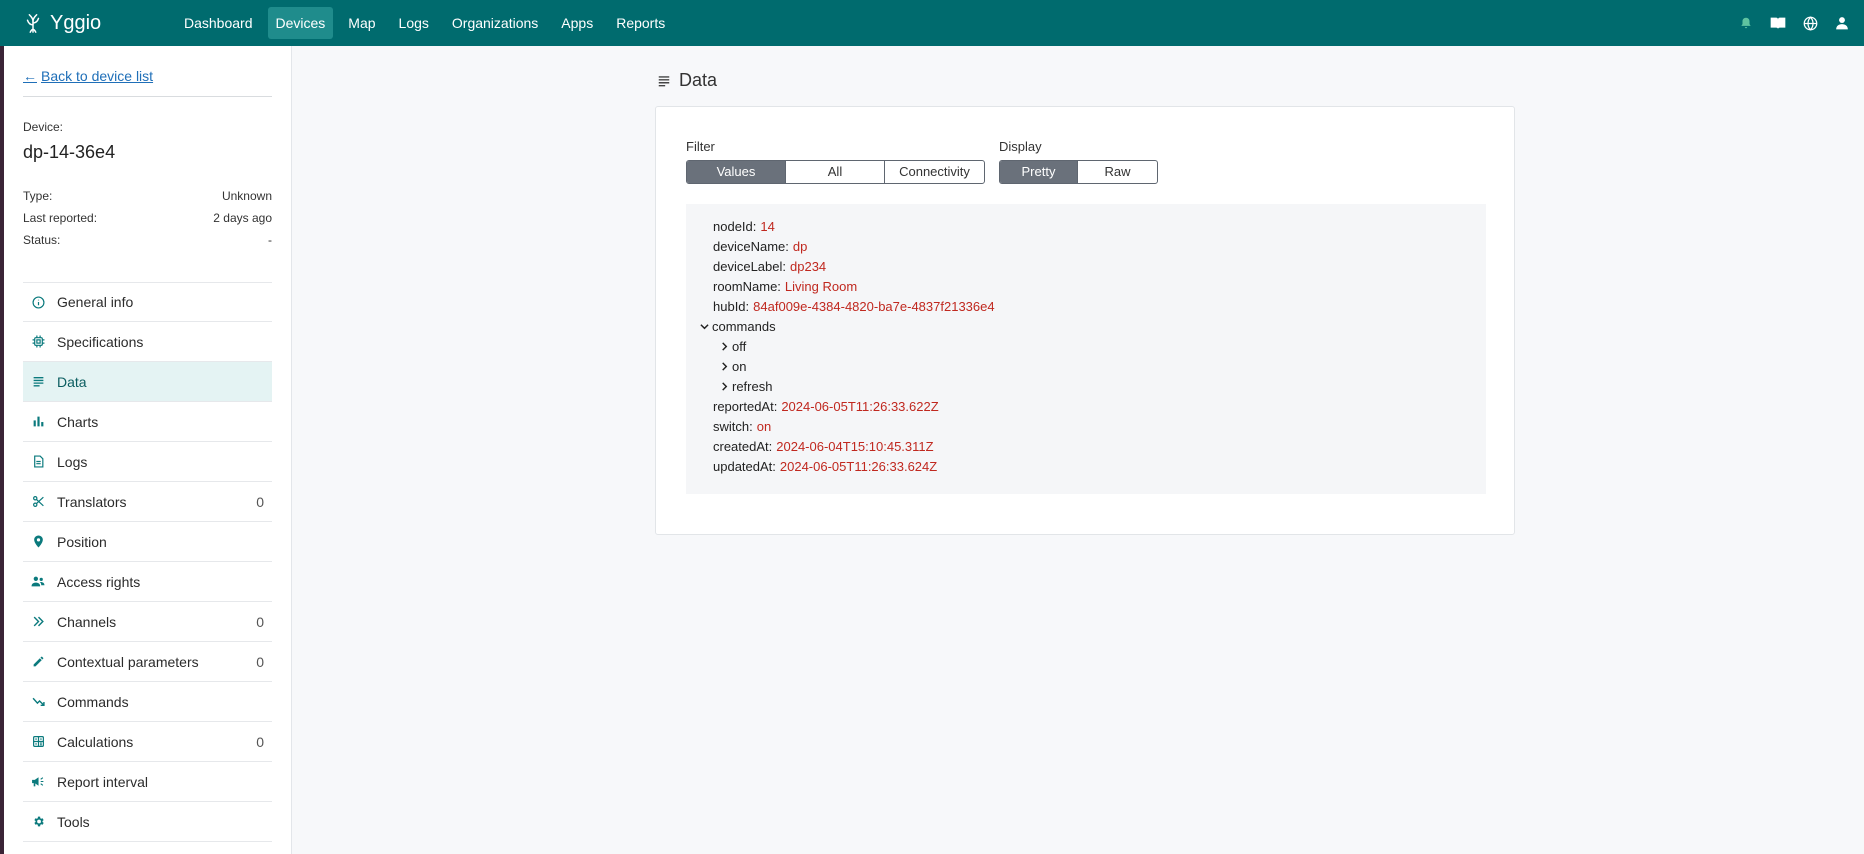 The image size is (1864, 854). Describe the element at coordinates (147, 422) in the screenshot. I see `menu-charts: Charts` at that location.